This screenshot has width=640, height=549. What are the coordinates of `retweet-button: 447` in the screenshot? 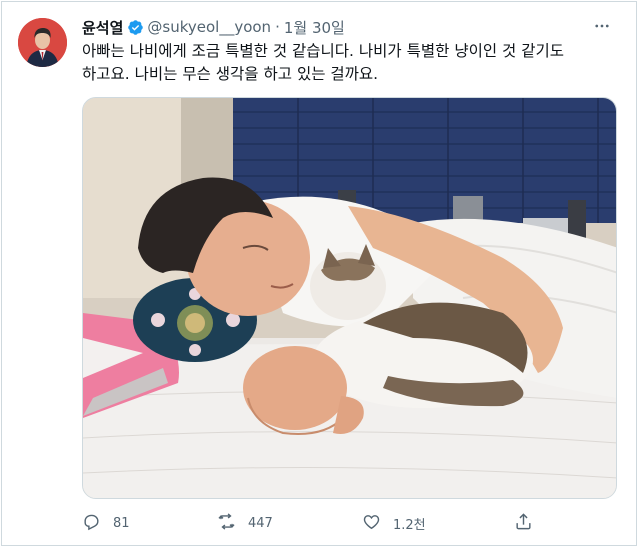 It's located at (245, 523).